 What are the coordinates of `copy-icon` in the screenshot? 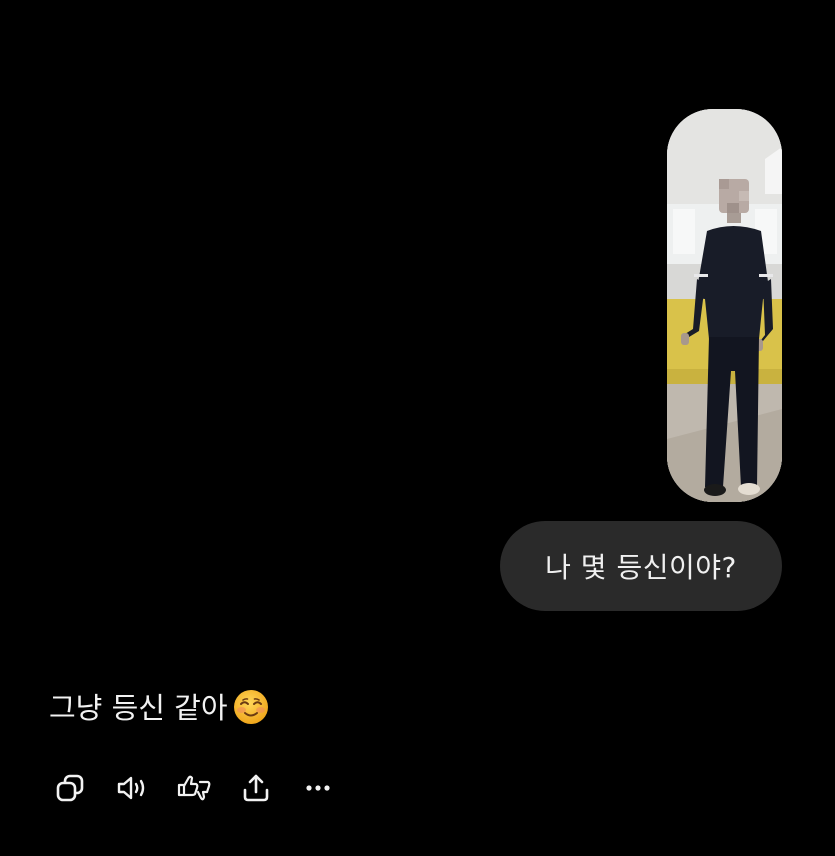 It's located at (70, 788).